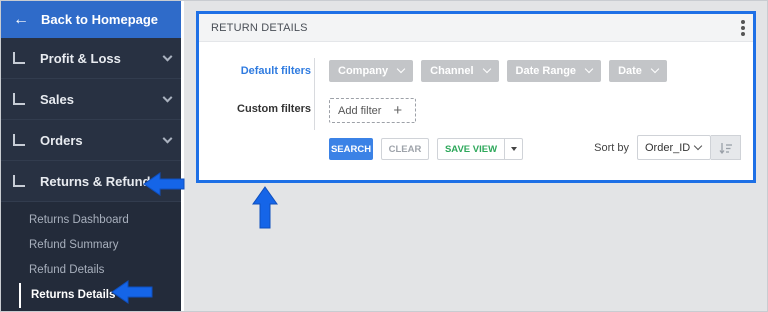 This screenshot has width=768, height=312. I want to click on filter-chip-channel: Channel, so click(460, 71).